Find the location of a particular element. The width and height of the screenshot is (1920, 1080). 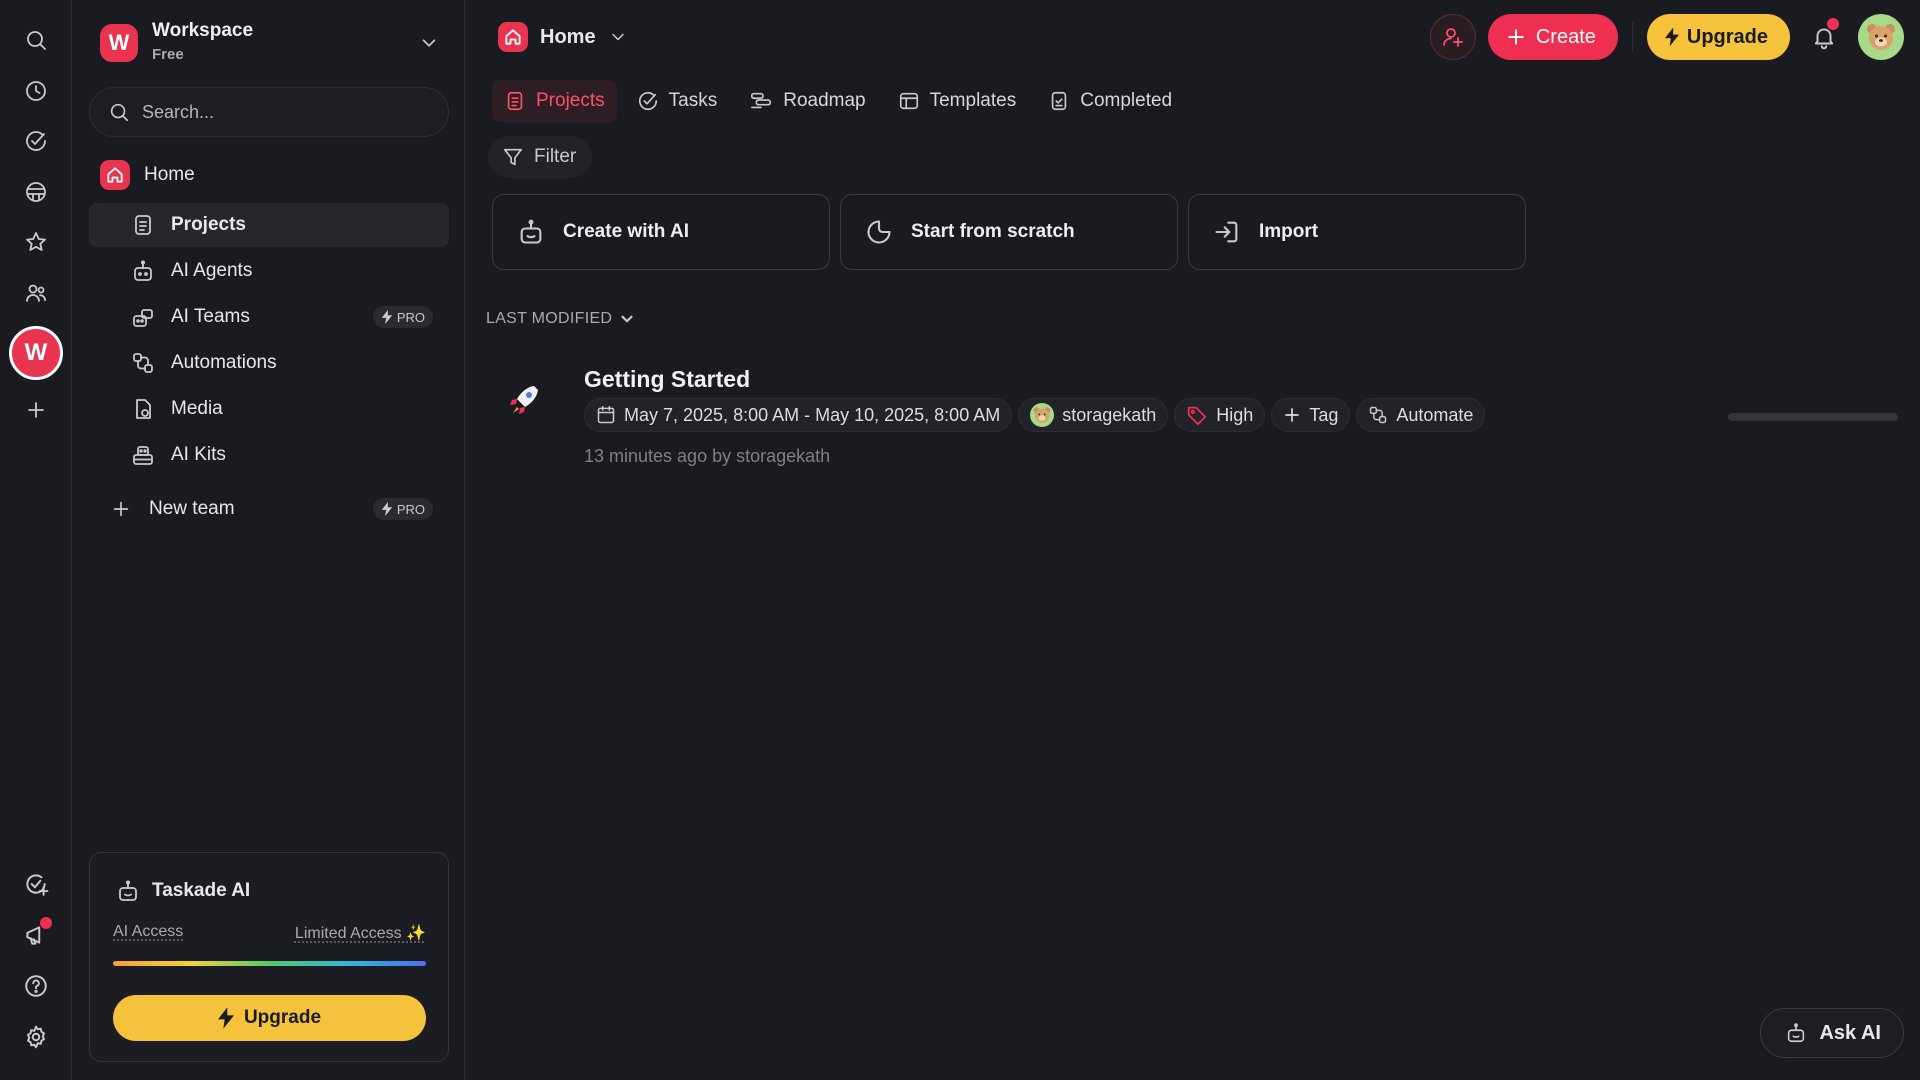

tag-icon is located at coordinates (1197, 416).